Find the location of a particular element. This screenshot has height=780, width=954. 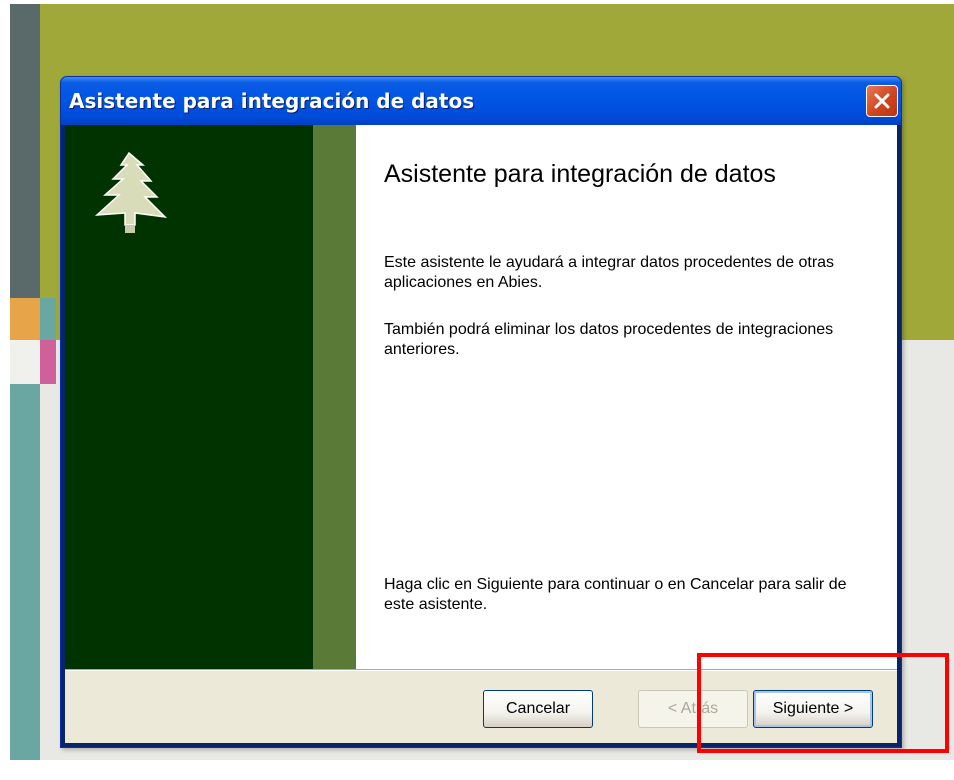

background-pink-block is located at coordinates (48, 362).